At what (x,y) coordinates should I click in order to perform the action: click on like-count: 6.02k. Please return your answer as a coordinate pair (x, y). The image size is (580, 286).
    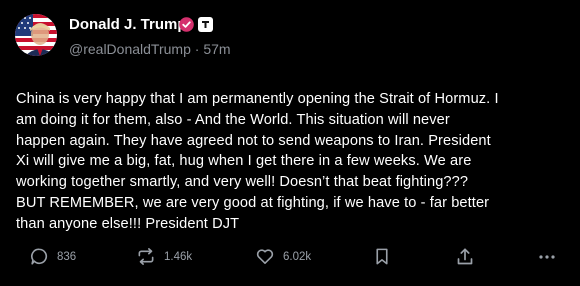
    Looking at the image, I should click on (297, 256).